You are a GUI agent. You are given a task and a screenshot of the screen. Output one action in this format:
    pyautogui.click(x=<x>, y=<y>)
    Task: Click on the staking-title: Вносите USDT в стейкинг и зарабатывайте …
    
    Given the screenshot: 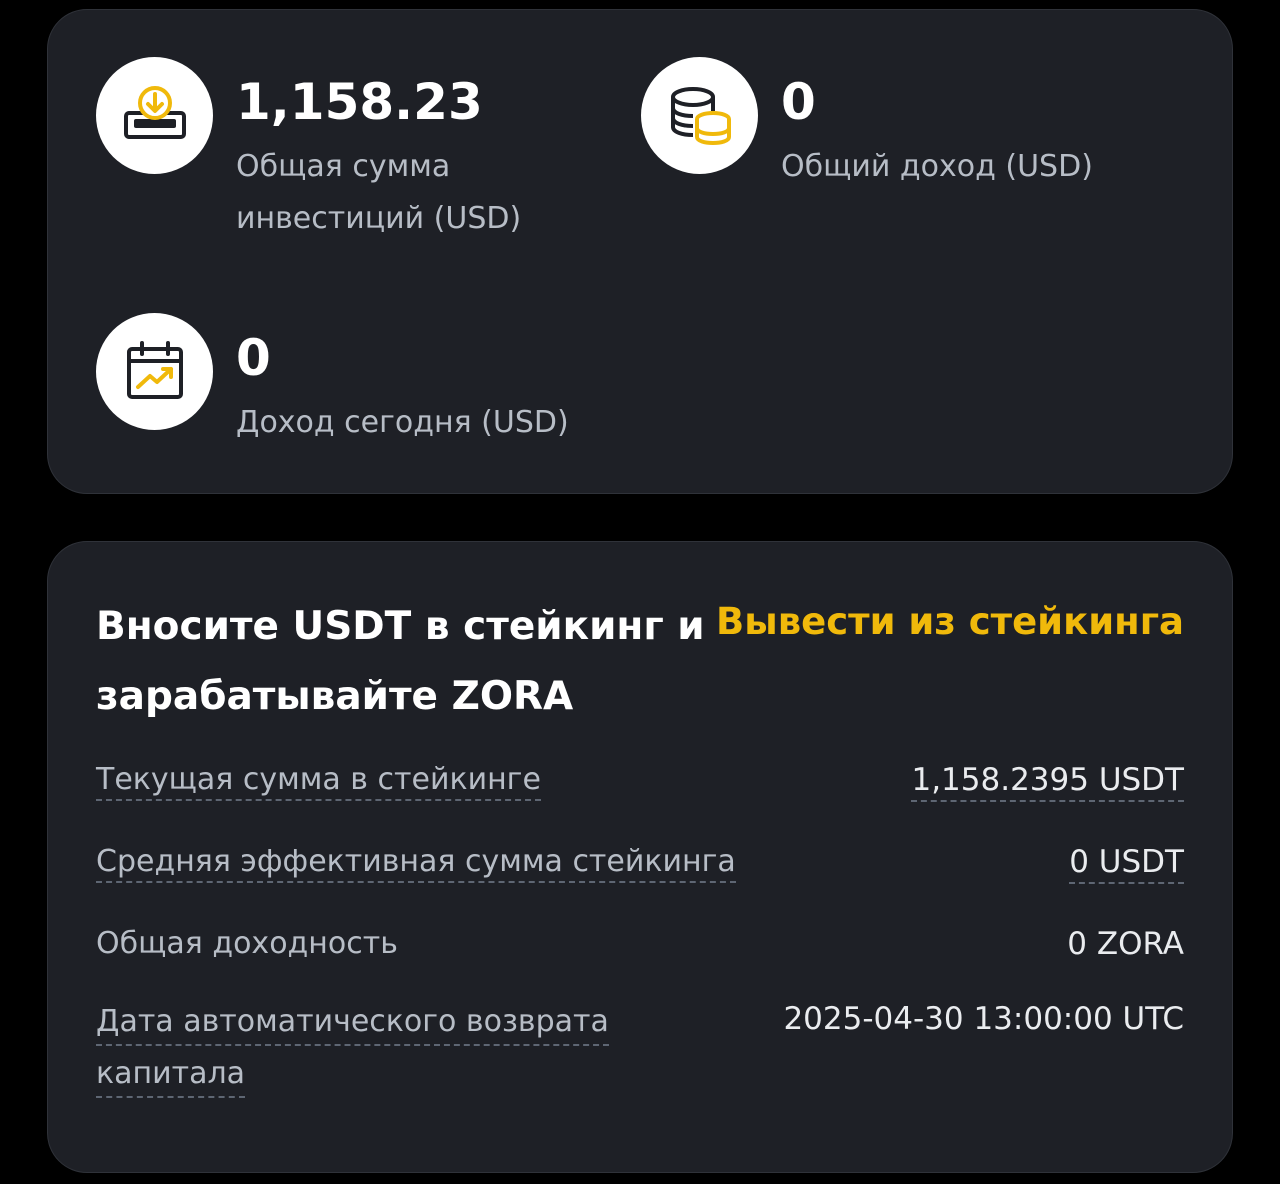 What is the action you would take?
    pyautogui.click(x=400, y=661)
    